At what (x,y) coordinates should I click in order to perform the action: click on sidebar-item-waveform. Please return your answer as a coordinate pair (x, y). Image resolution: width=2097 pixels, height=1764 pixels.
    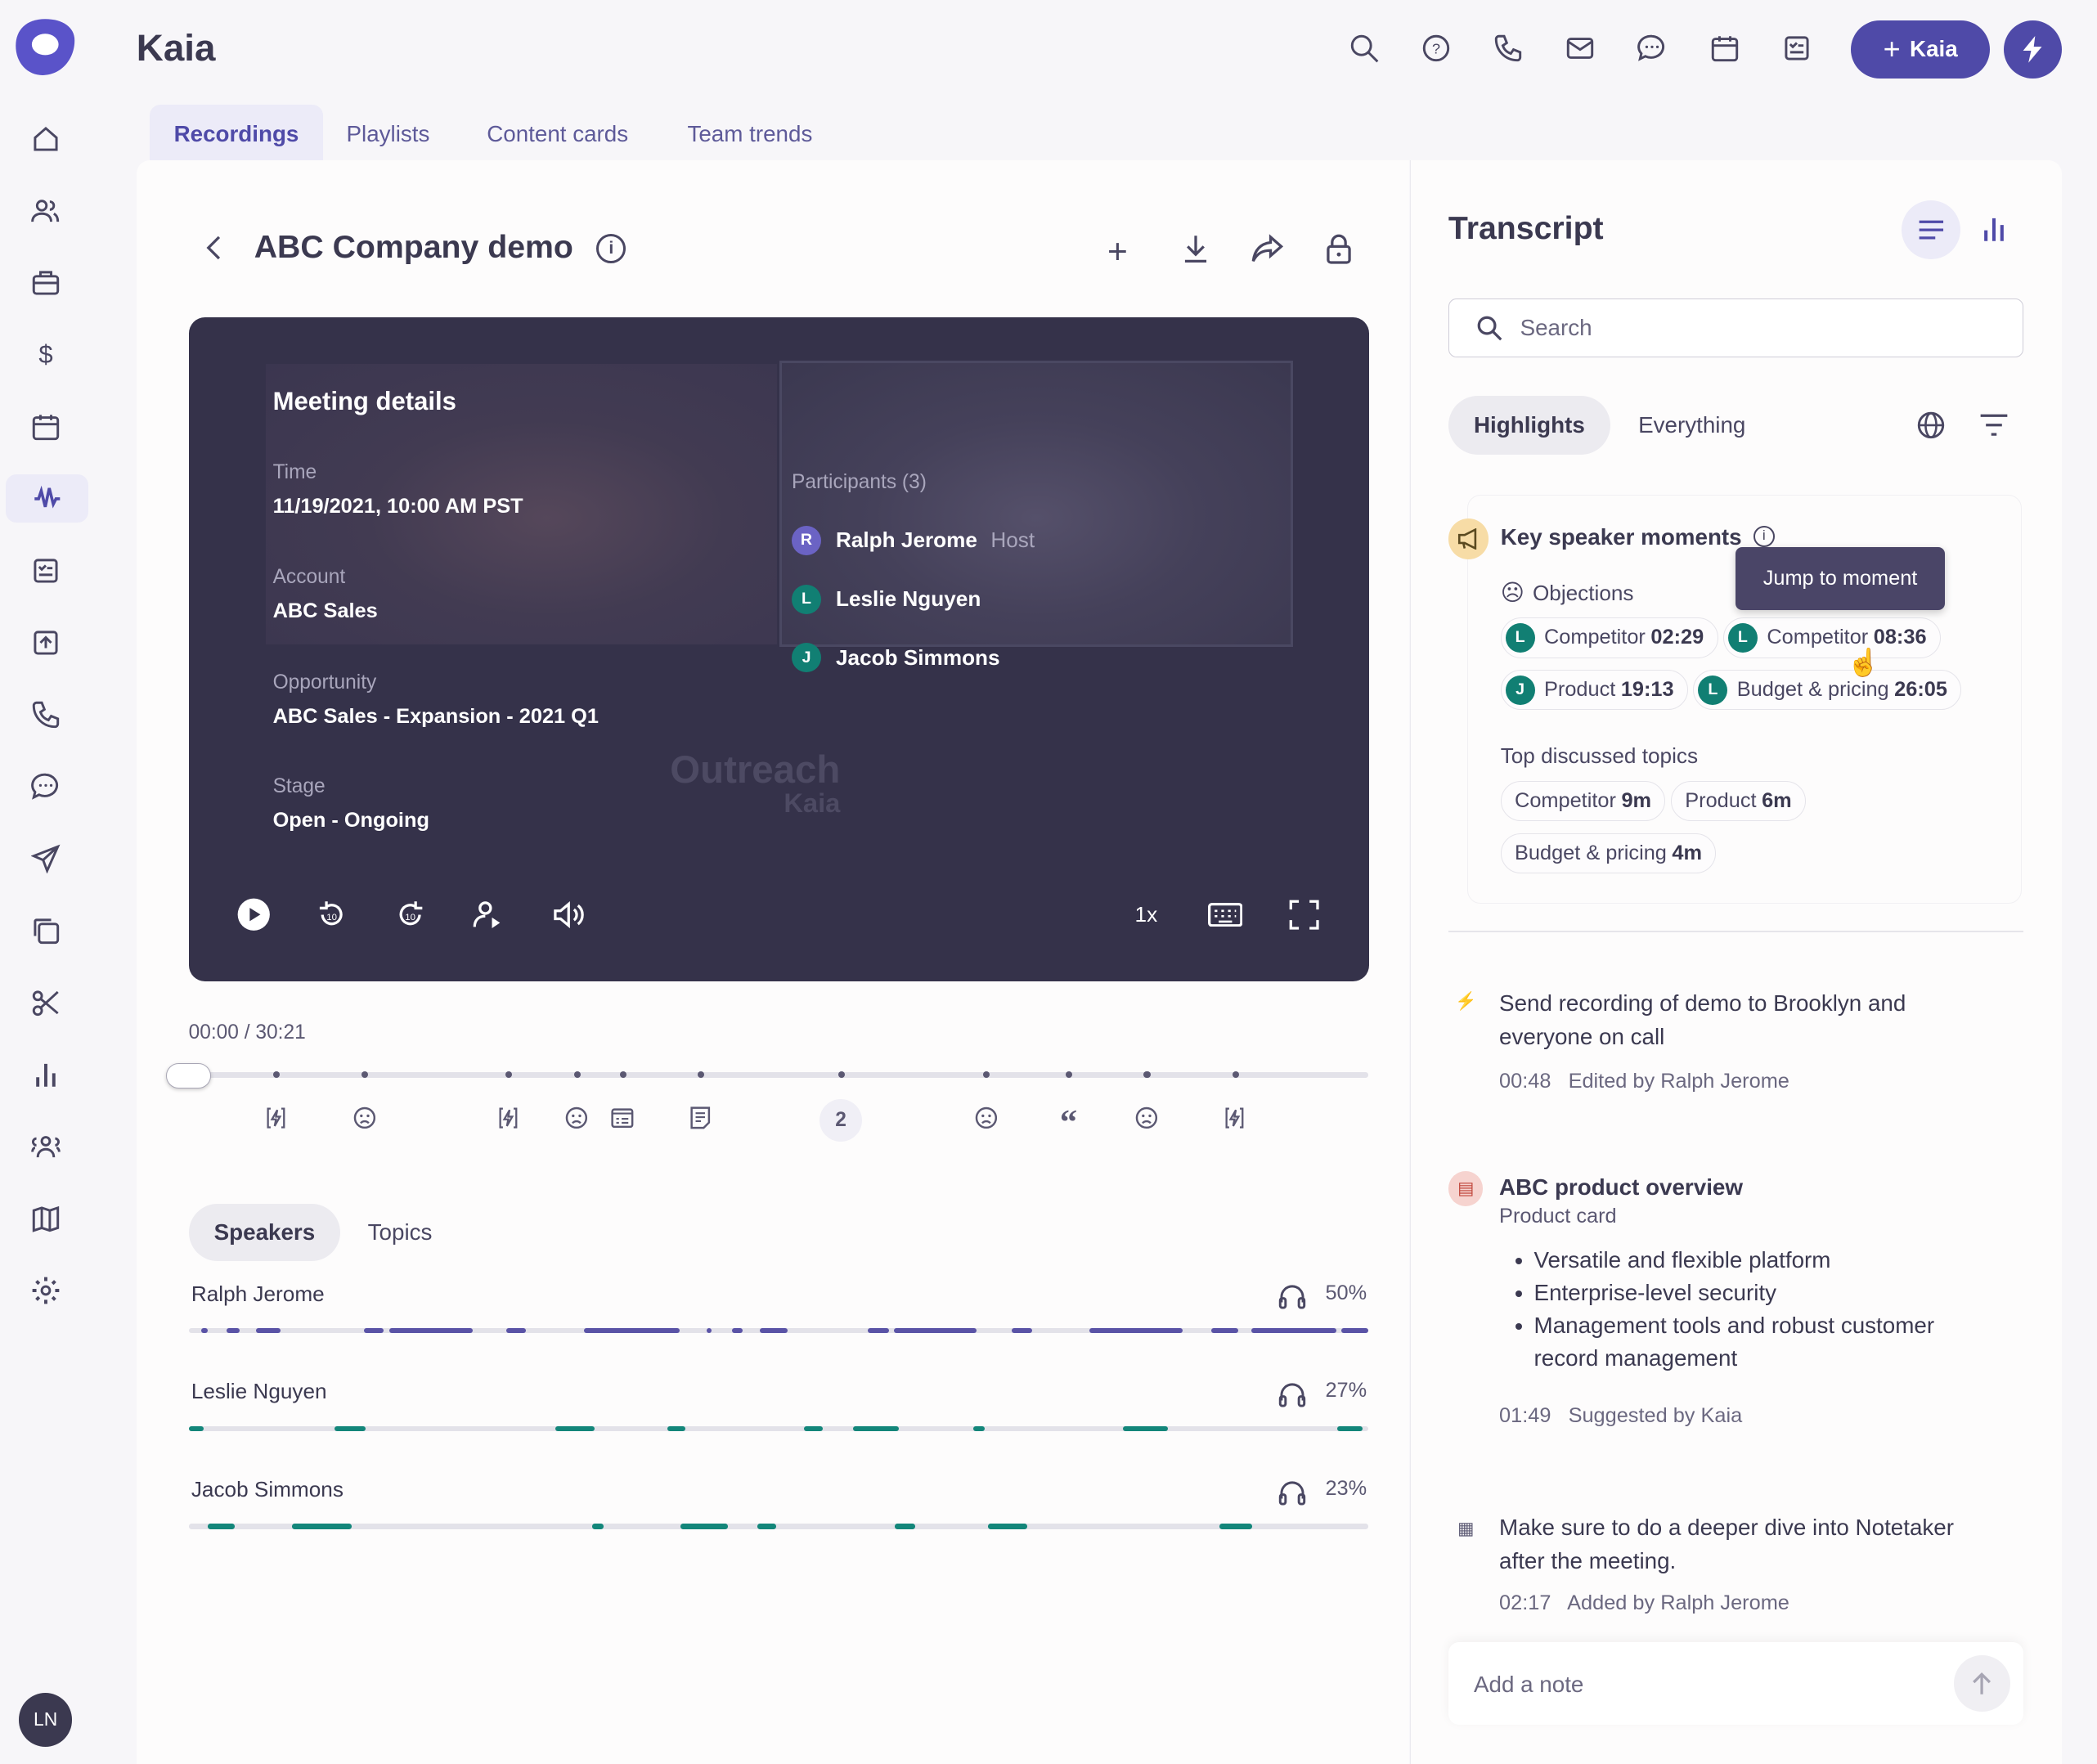
    Looking at the image, I should click on (46, 498).